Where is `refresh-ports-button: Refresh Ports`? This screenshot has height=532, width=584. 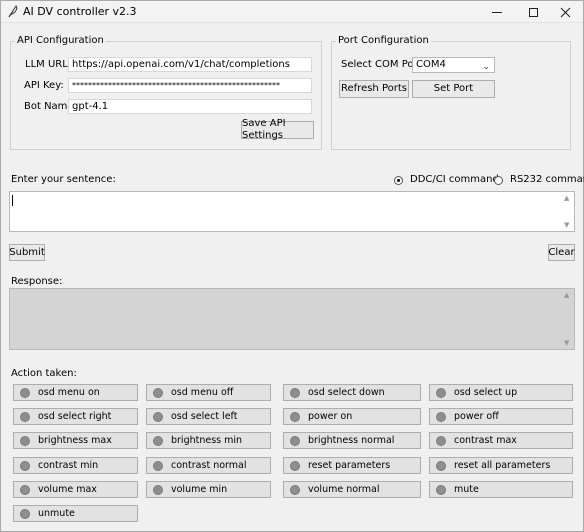 refresh-ports-button: Refresh Ports is located at coordinates (374, 89).